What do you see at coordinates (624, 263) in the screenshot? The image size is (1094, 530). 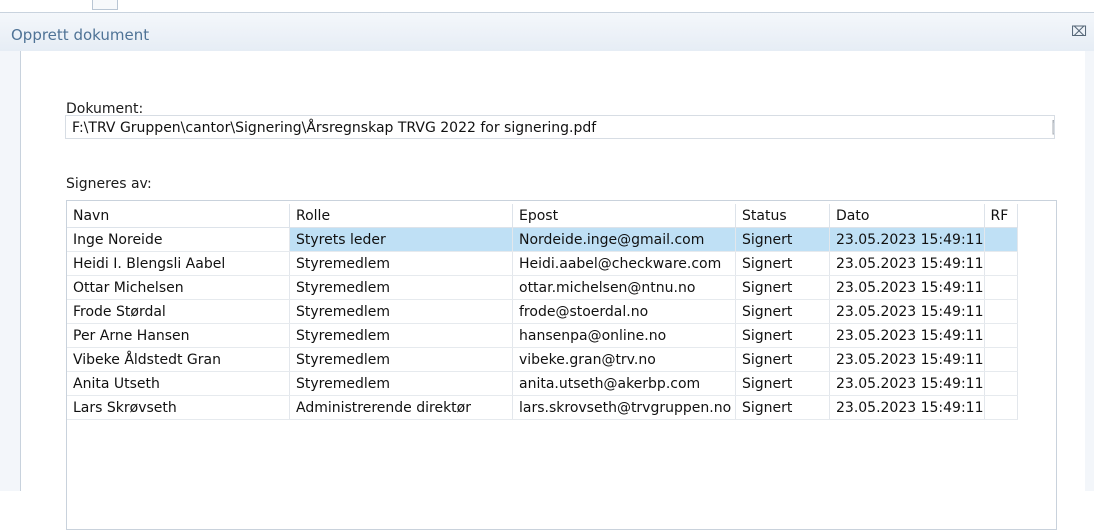 I see `cell-epost: Heidi.aabel@checkware.com` at bounding box center [624, 263].